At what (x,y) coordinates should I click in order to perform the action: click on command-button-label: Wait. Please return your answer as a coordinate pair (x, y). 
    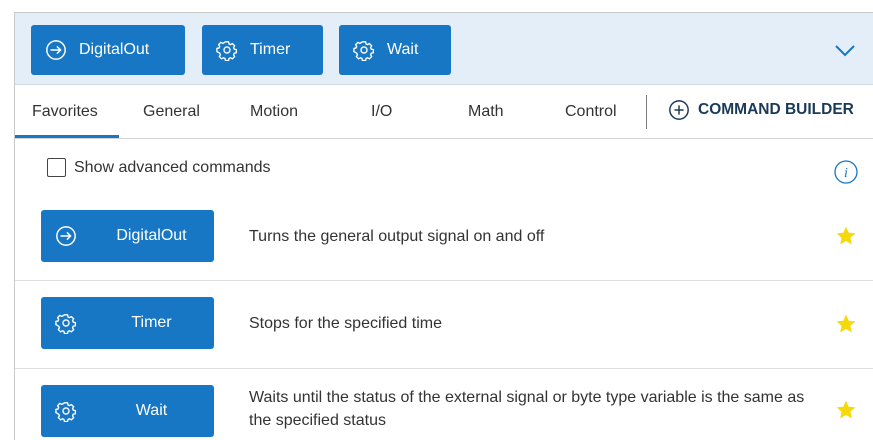
    Looking at the image, I should click on (151, 410).